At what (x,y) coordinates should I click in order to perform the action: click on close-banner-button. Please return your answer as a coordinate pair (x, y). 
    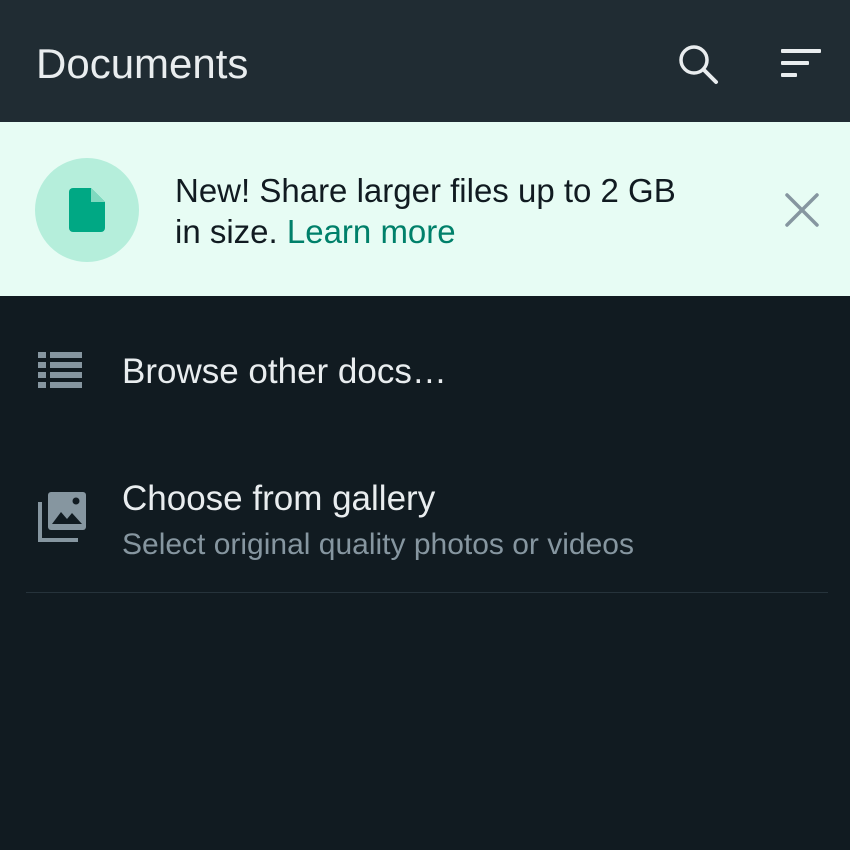
    Looking at the image, I should click on (802, 210).